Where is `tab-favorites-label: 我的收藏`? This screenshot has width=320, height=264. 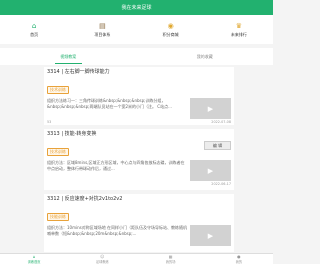
tab-favorites-label: 我的收藏 is located at coordinates (204, 56).